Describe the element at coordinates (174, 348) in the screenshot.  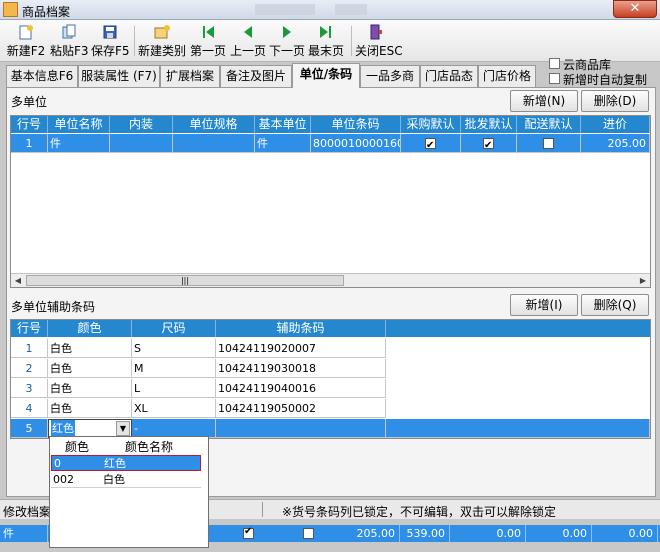
I see `size-cell: S` at that location.